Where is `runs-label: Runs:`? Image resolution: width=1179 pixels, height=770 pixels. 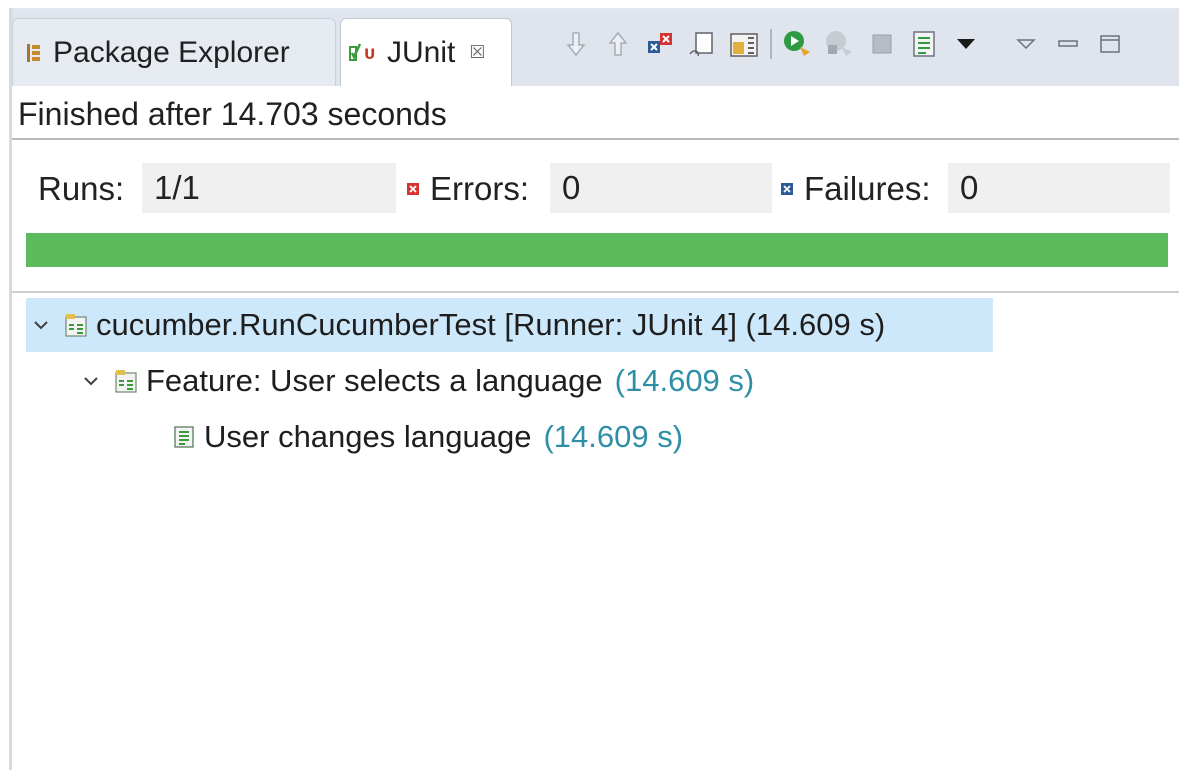
runs-label: Runs: is located at coordinates (81, 188).